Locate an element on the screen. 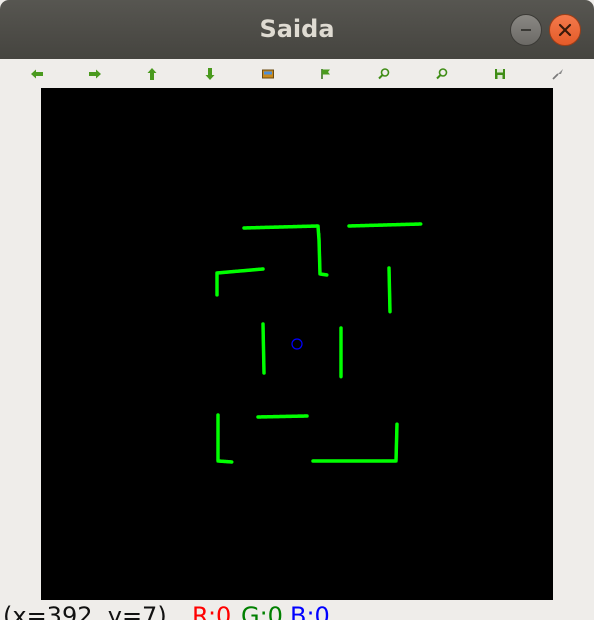 The width and height of the screenshot is (594, 620). pixel-blue-value: B:0 is located at coordinates (310, 611).